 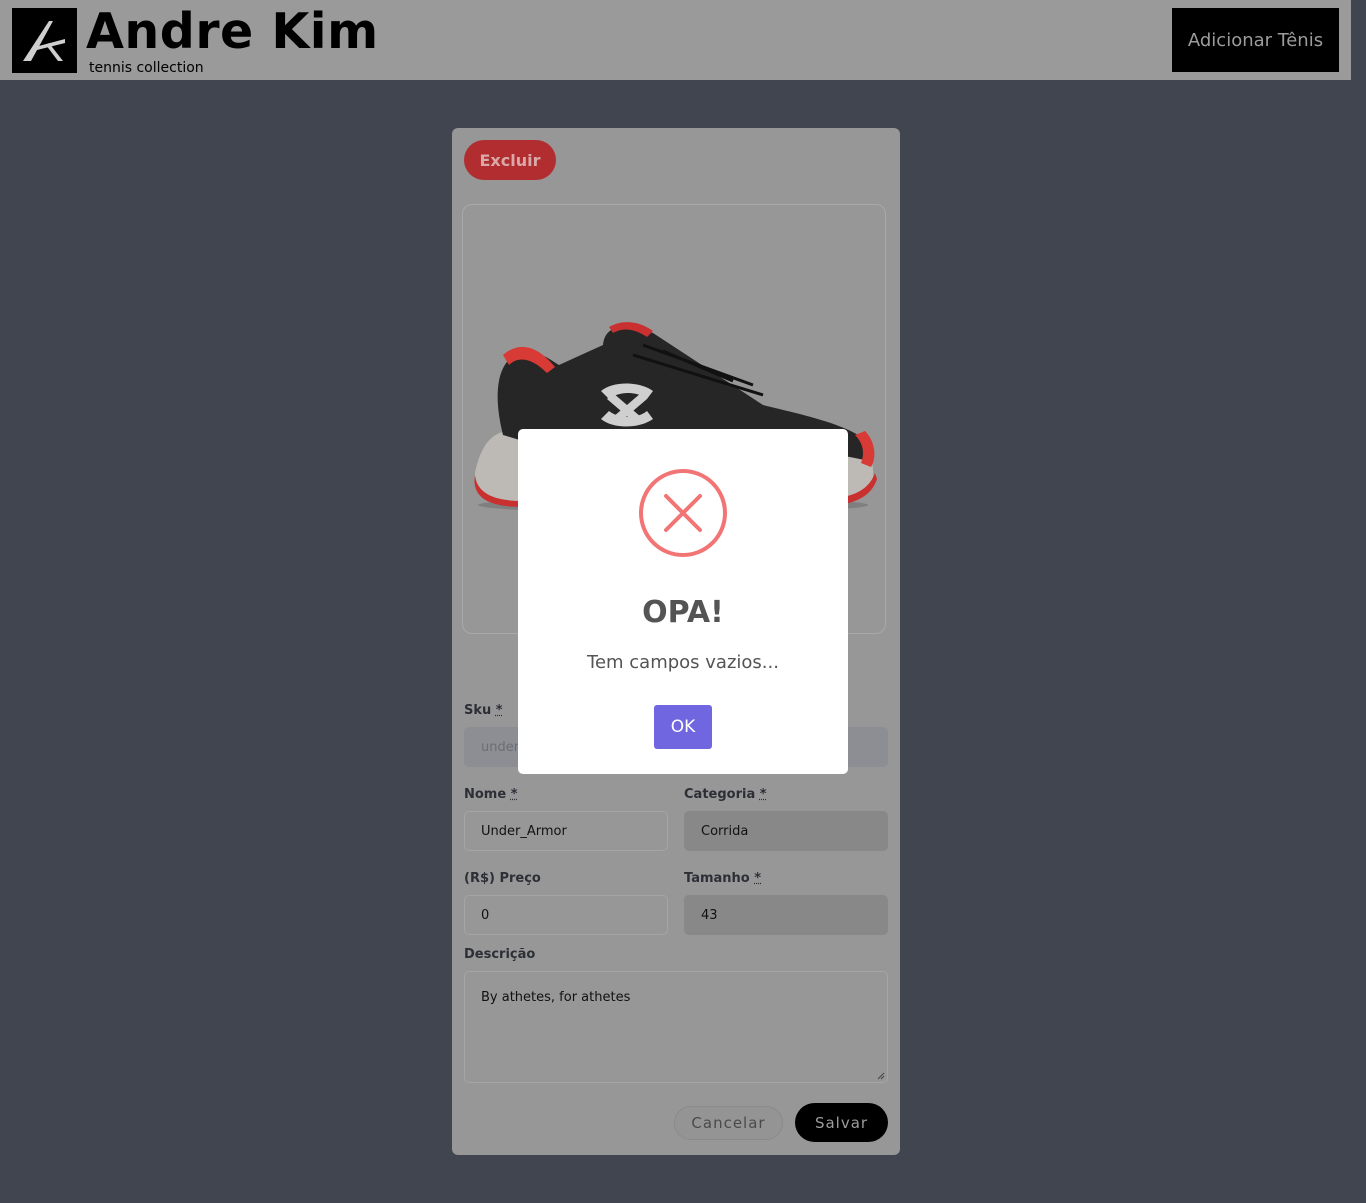 What do you see at coordinates (763, 794) in the screenshot?
I see `categoria-required-mark: *` at bounding box center [763, 794].